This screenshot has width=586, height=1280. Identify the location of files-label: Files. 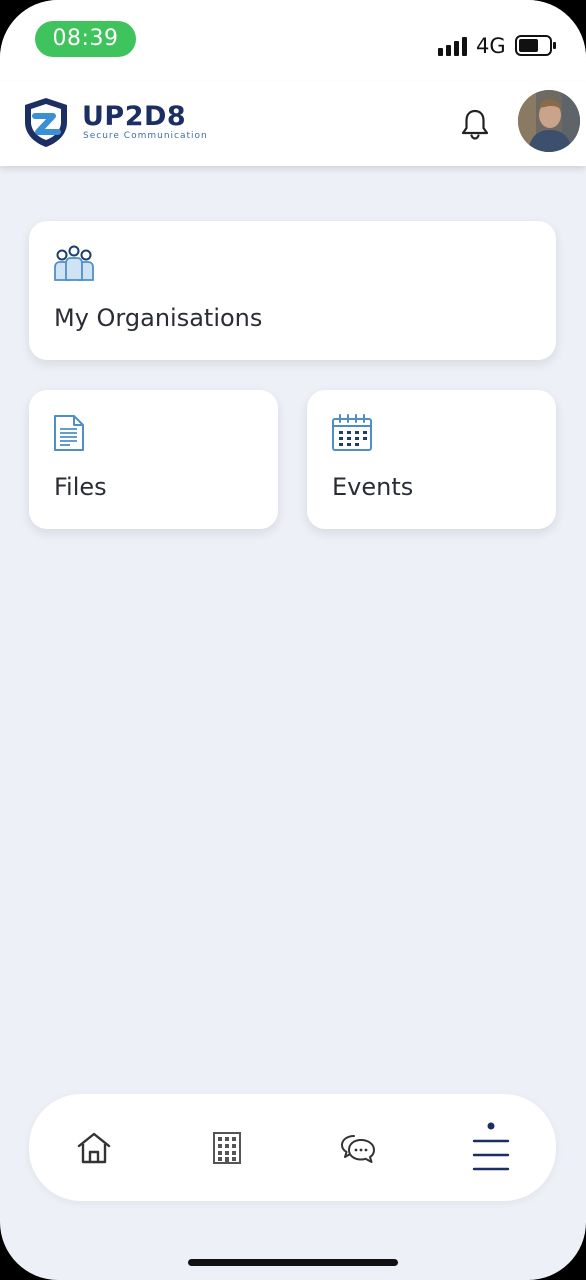
(80, 487).